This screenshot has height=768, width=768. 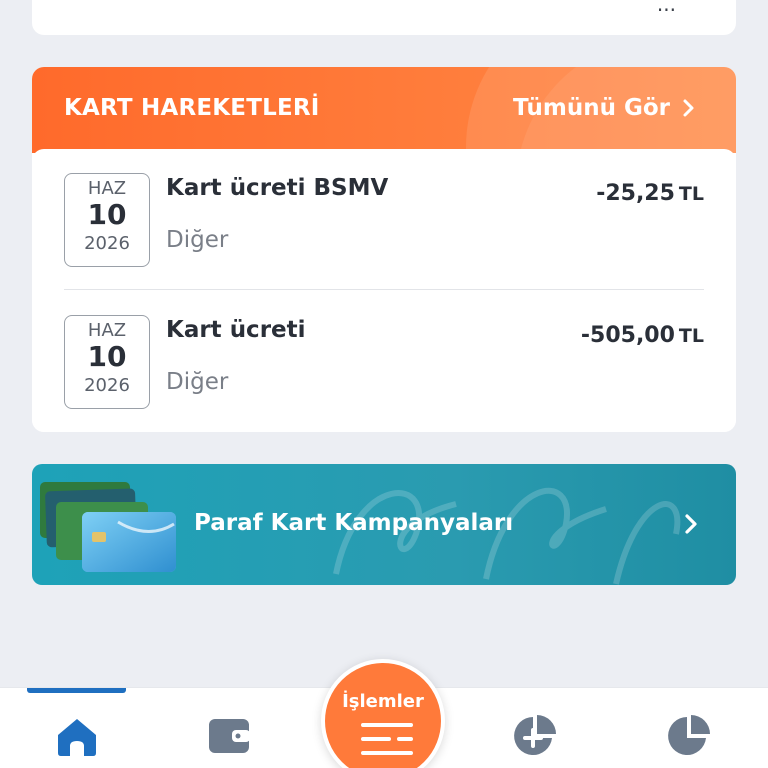 What do you see at coordinates (77, 736) in the screenshot?
I see `home-icon` at bounding box center [77, 736].